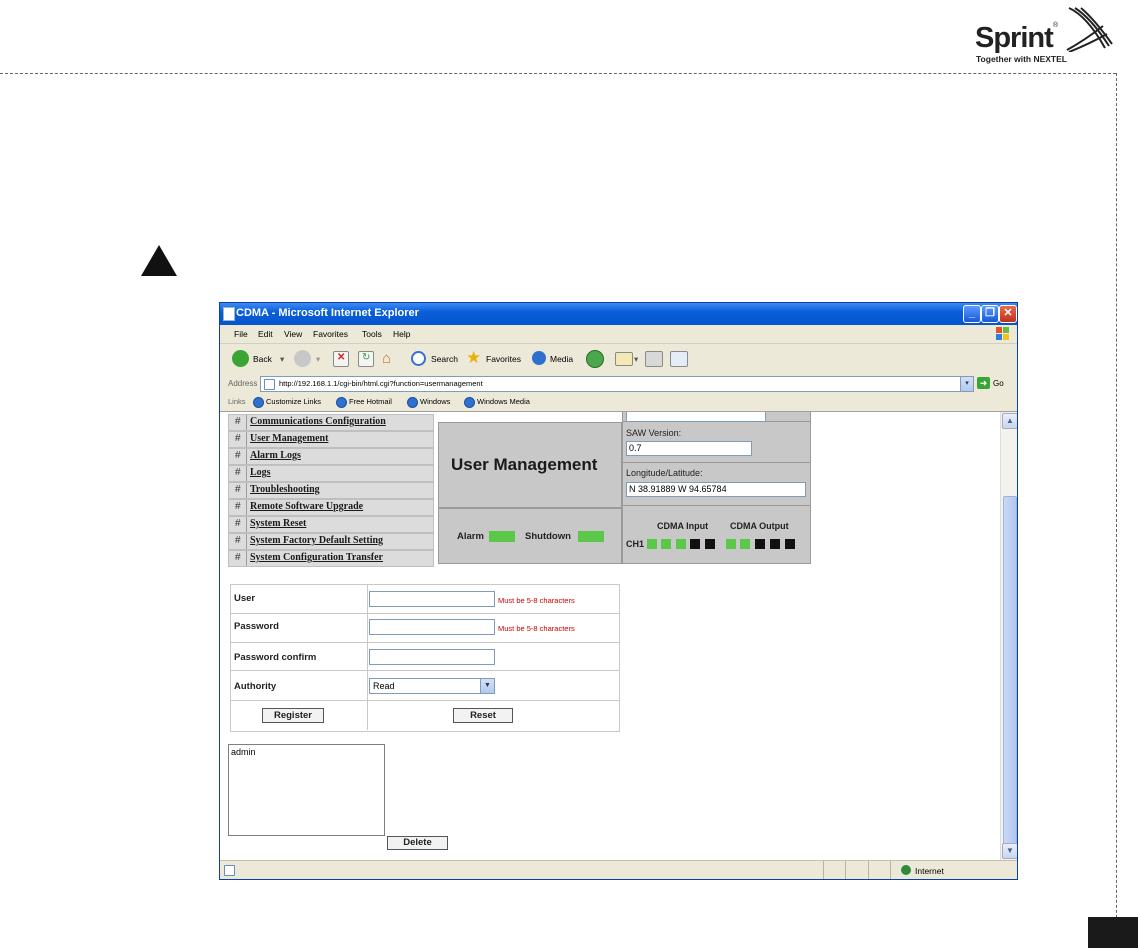  What do you see at coordinates (331, 524) in the screenshot?
I see `nav-item: # System Reset` at bounding box center [331, 524].